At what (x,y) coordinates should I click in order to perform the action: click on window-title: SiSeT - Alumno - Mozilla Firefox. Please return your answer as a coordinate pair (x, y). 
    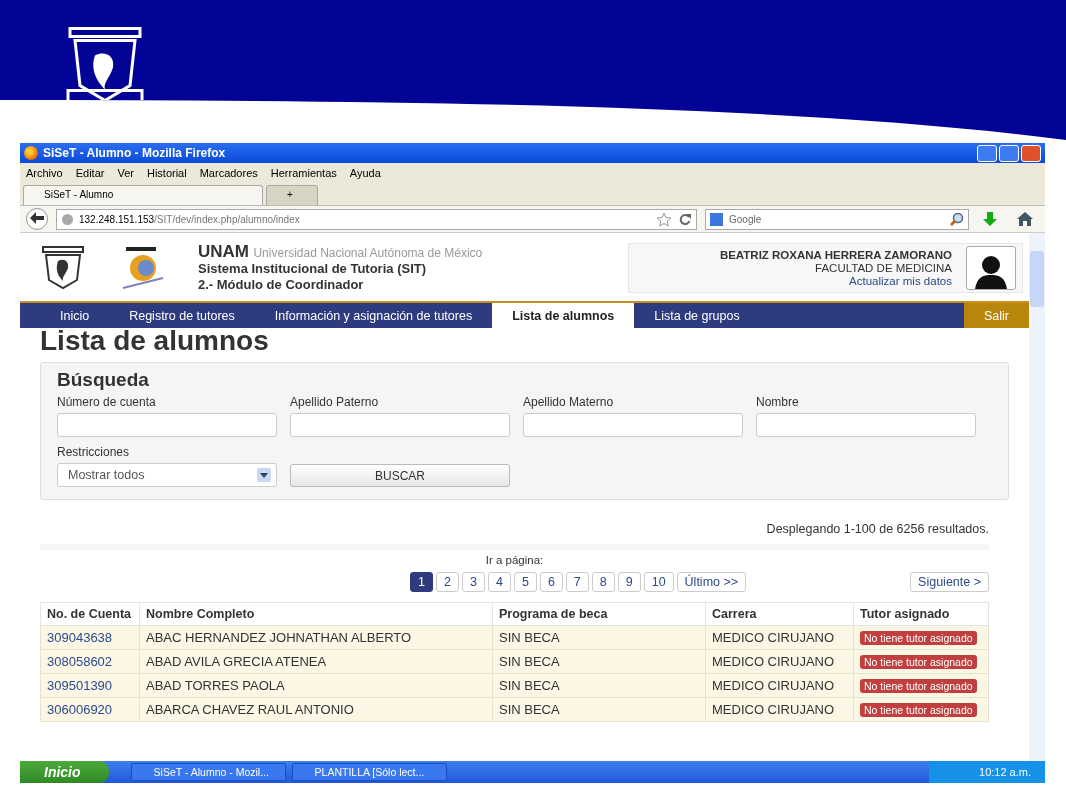
    Looking at the image, I should click on (135, 153).